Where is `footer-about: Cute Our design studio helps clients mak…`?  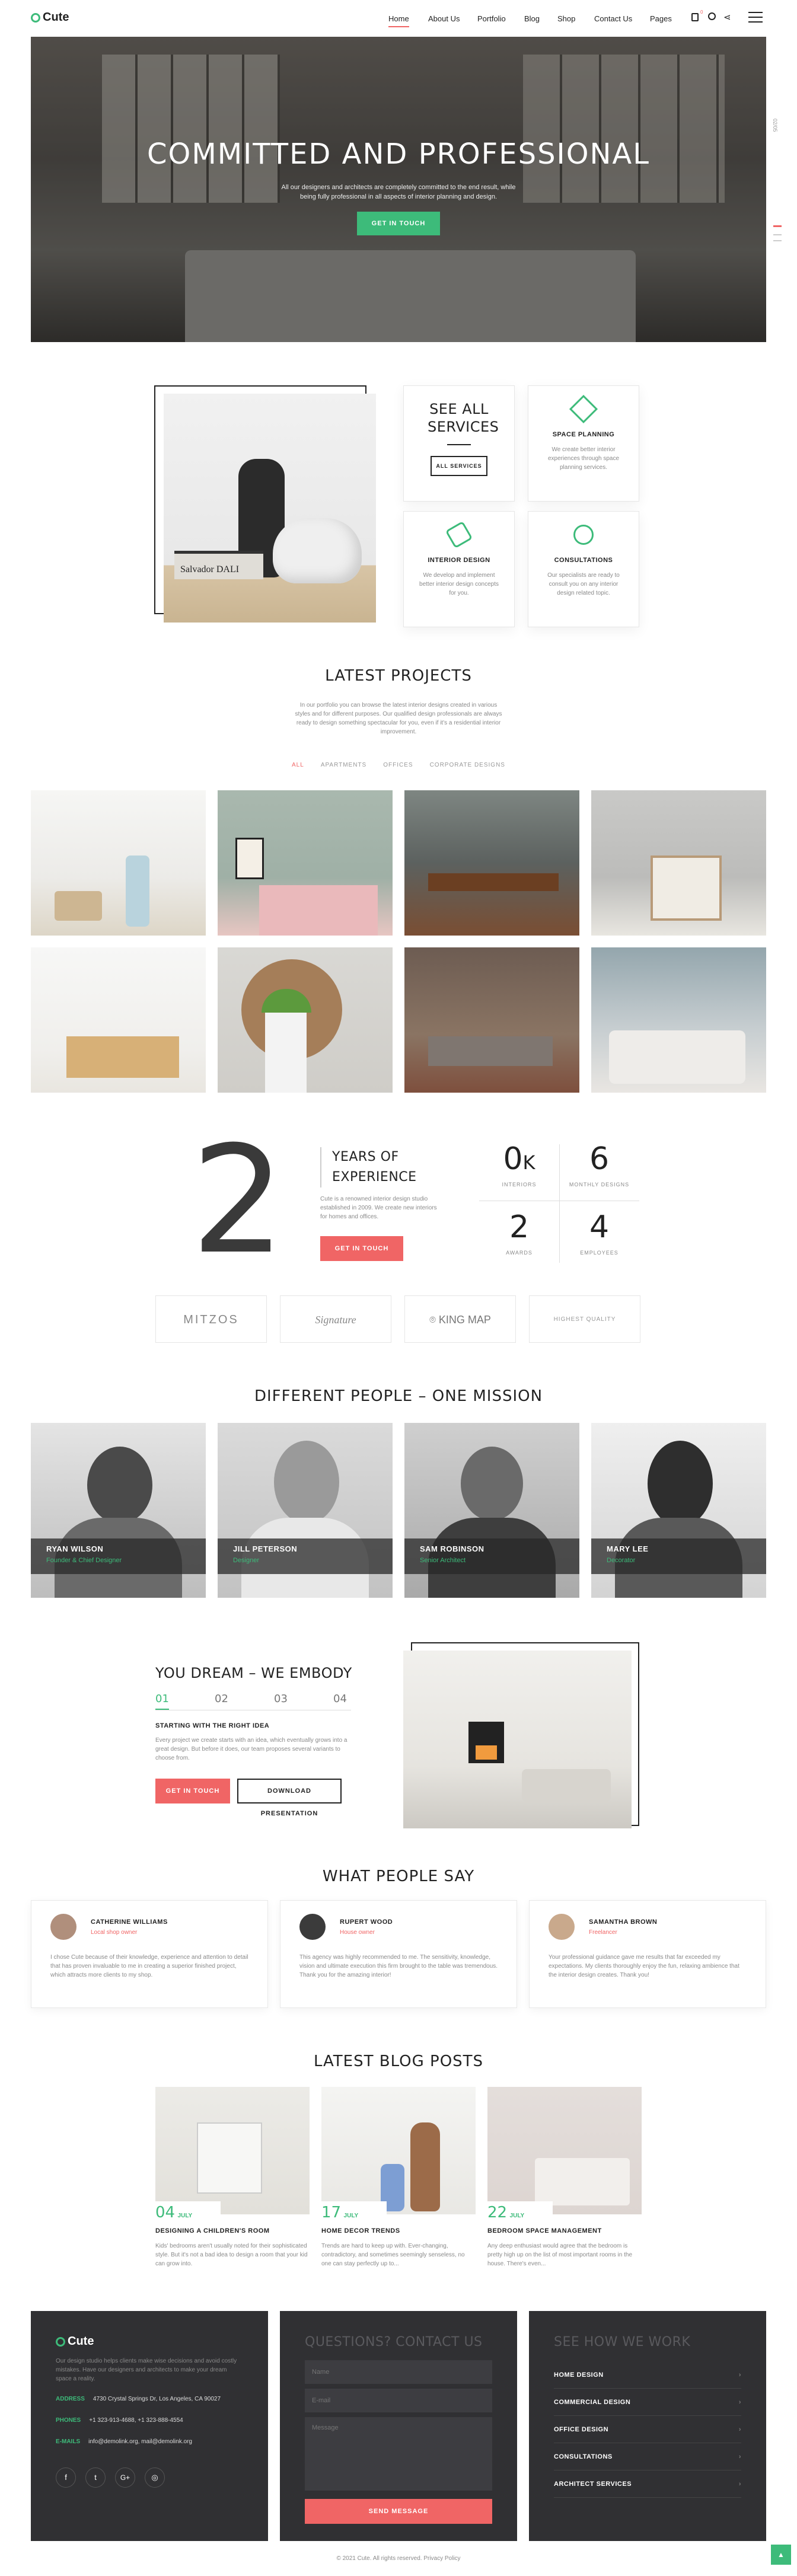 footer-about: Cute Our design studio helps clients mak… is located at coordinates (149, 2426).